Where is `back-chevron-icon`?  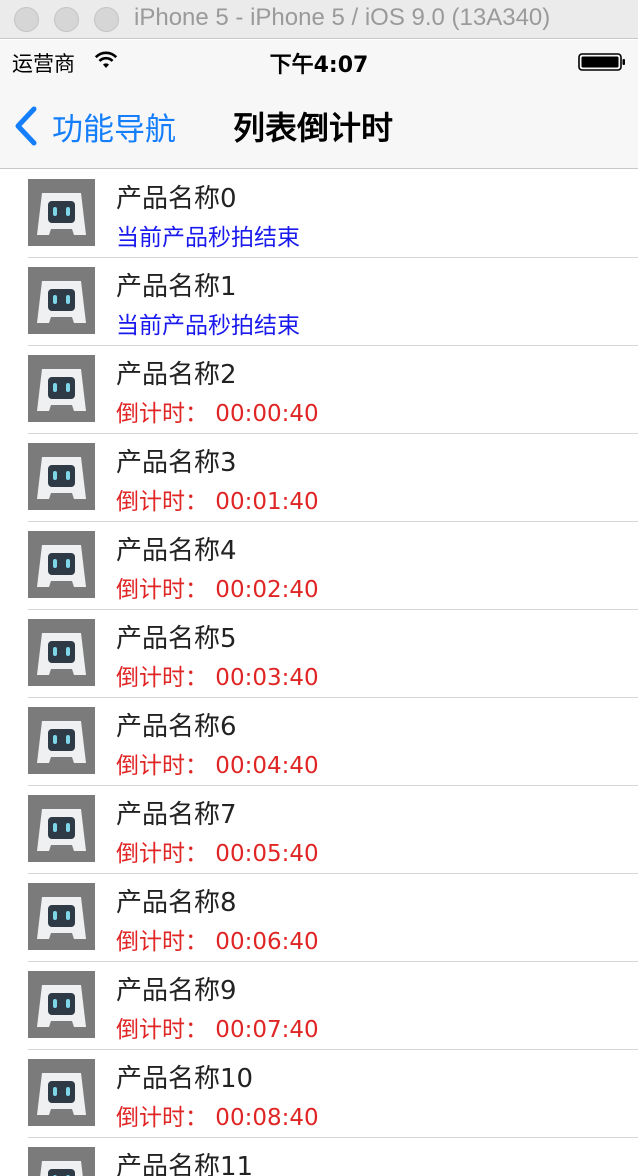 back-chevron-icon is located at coordinates (26, 126).